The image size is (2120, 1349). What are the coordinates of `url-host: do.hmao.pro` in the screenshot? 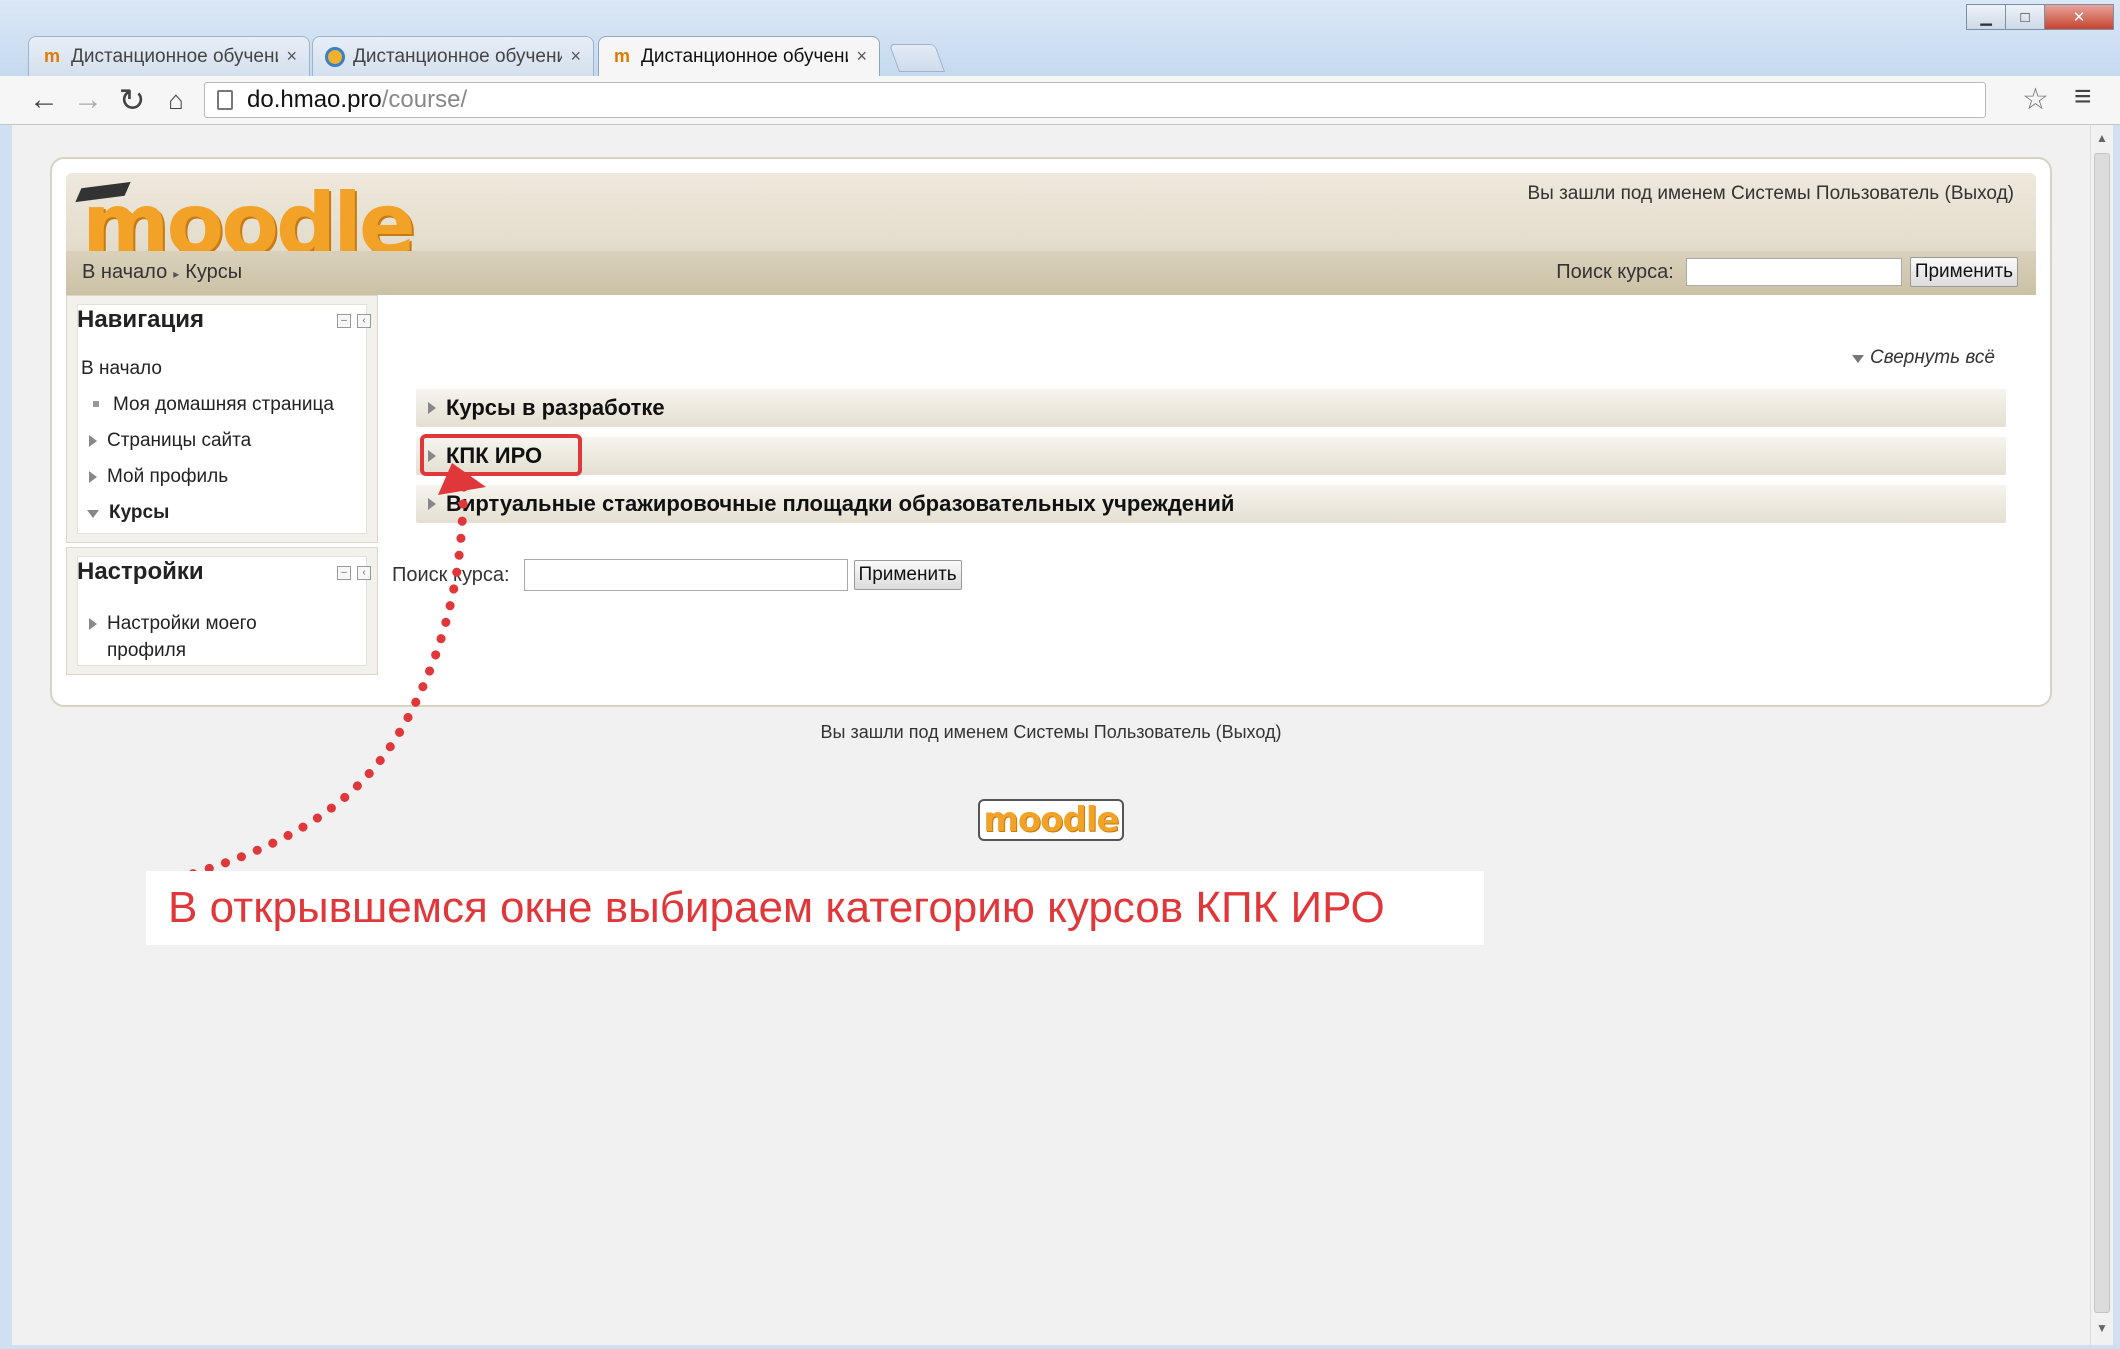 It's located at (314, 99).